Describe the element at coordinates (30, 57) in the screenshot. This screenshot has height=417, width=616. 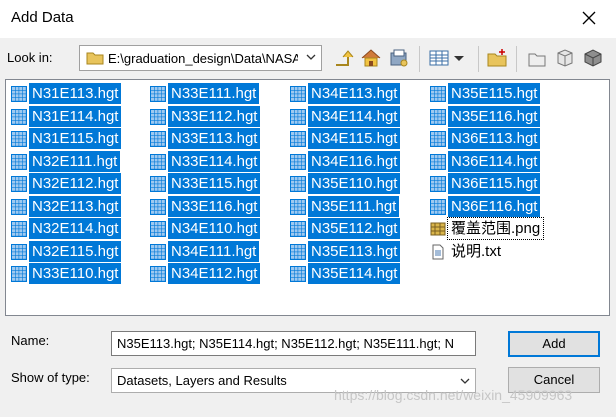
I see `look-in-label: Look in:` at that location.